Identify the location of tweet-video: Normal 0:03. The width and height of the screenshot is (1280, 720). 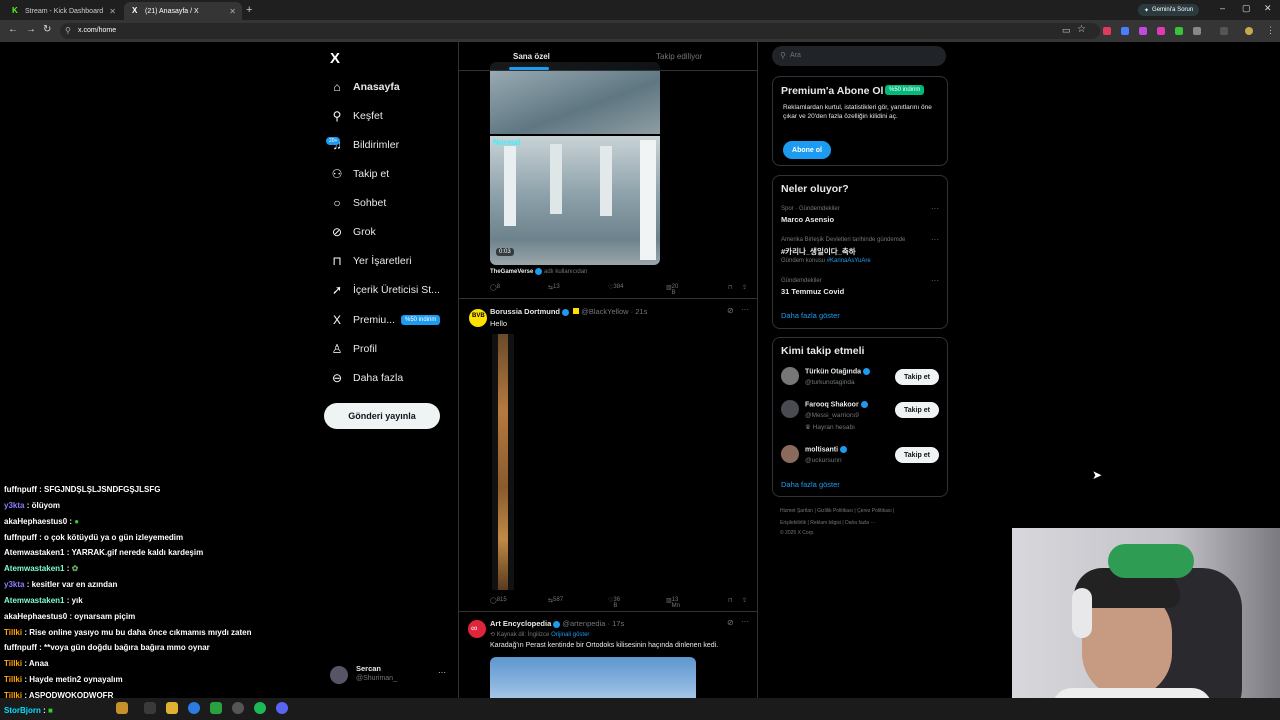
(575, 163).